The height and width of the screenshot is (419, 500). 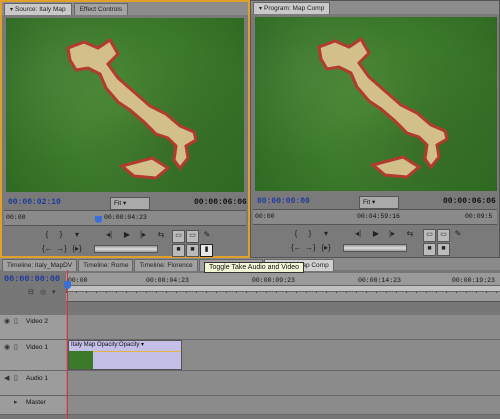 I want to click on tab-effect-controls: Effect Controls, so click(x=101, y=8).